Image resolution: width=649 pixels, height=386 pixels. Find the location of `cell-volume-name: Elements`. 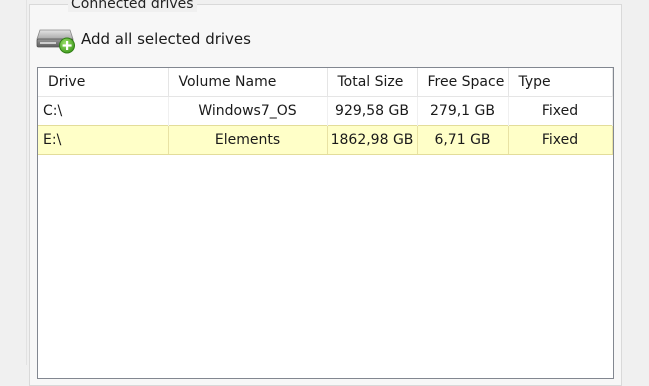

cell-volume-name: Elements is located at coordinates (248, 140).